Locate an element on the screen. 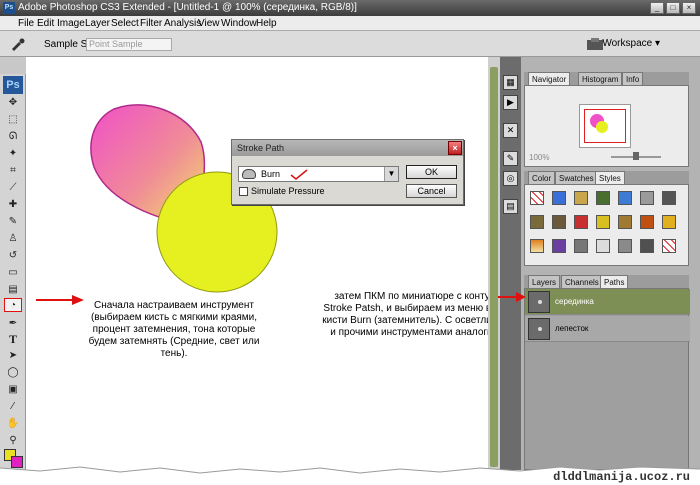 This screenshot has height=485, width=700. history-panel-icon: ▦ is located at coordinates (510, 82).